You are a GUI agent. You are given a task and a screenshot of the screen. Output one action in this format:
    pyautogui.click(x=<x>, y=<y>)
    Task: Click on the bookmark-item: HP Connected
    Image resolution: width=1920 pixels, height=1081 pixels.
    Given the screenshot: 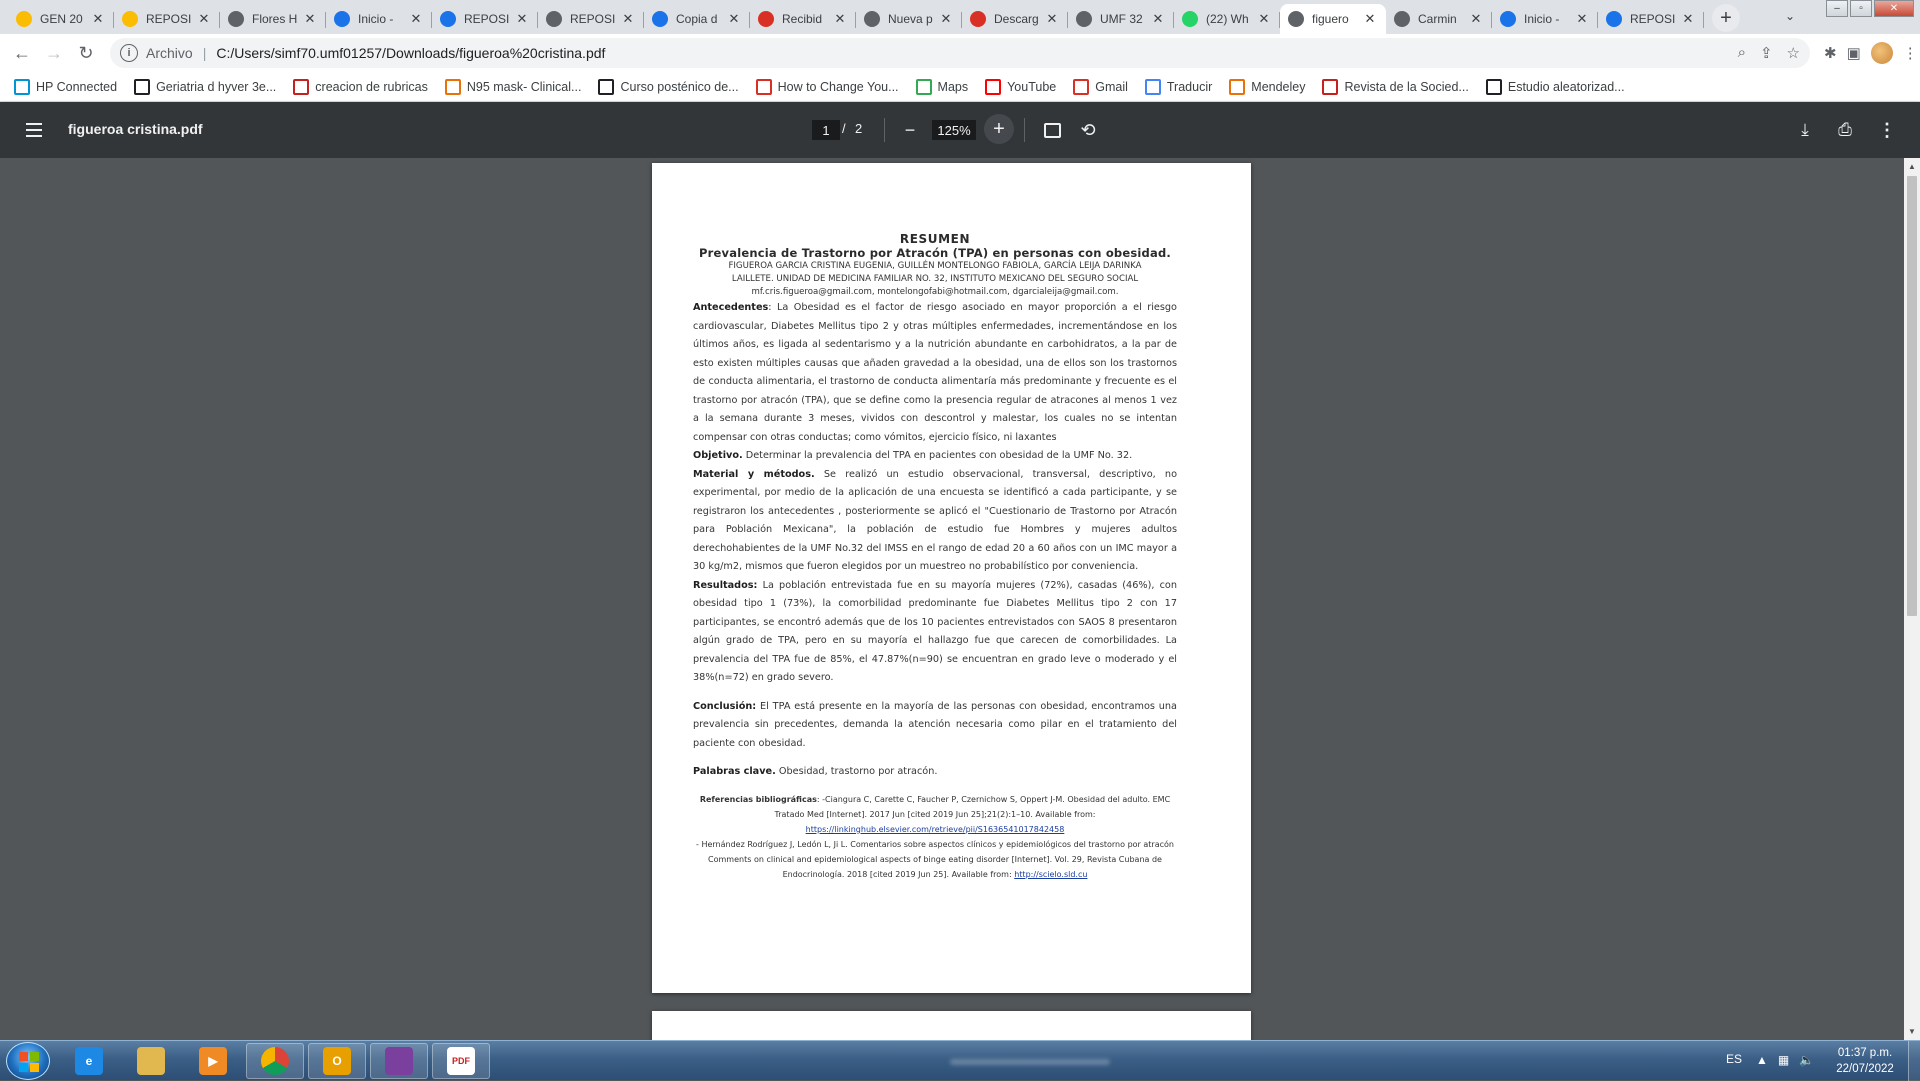 What is the action you would take?
    pyautogui.click(x=65, y=86)
    